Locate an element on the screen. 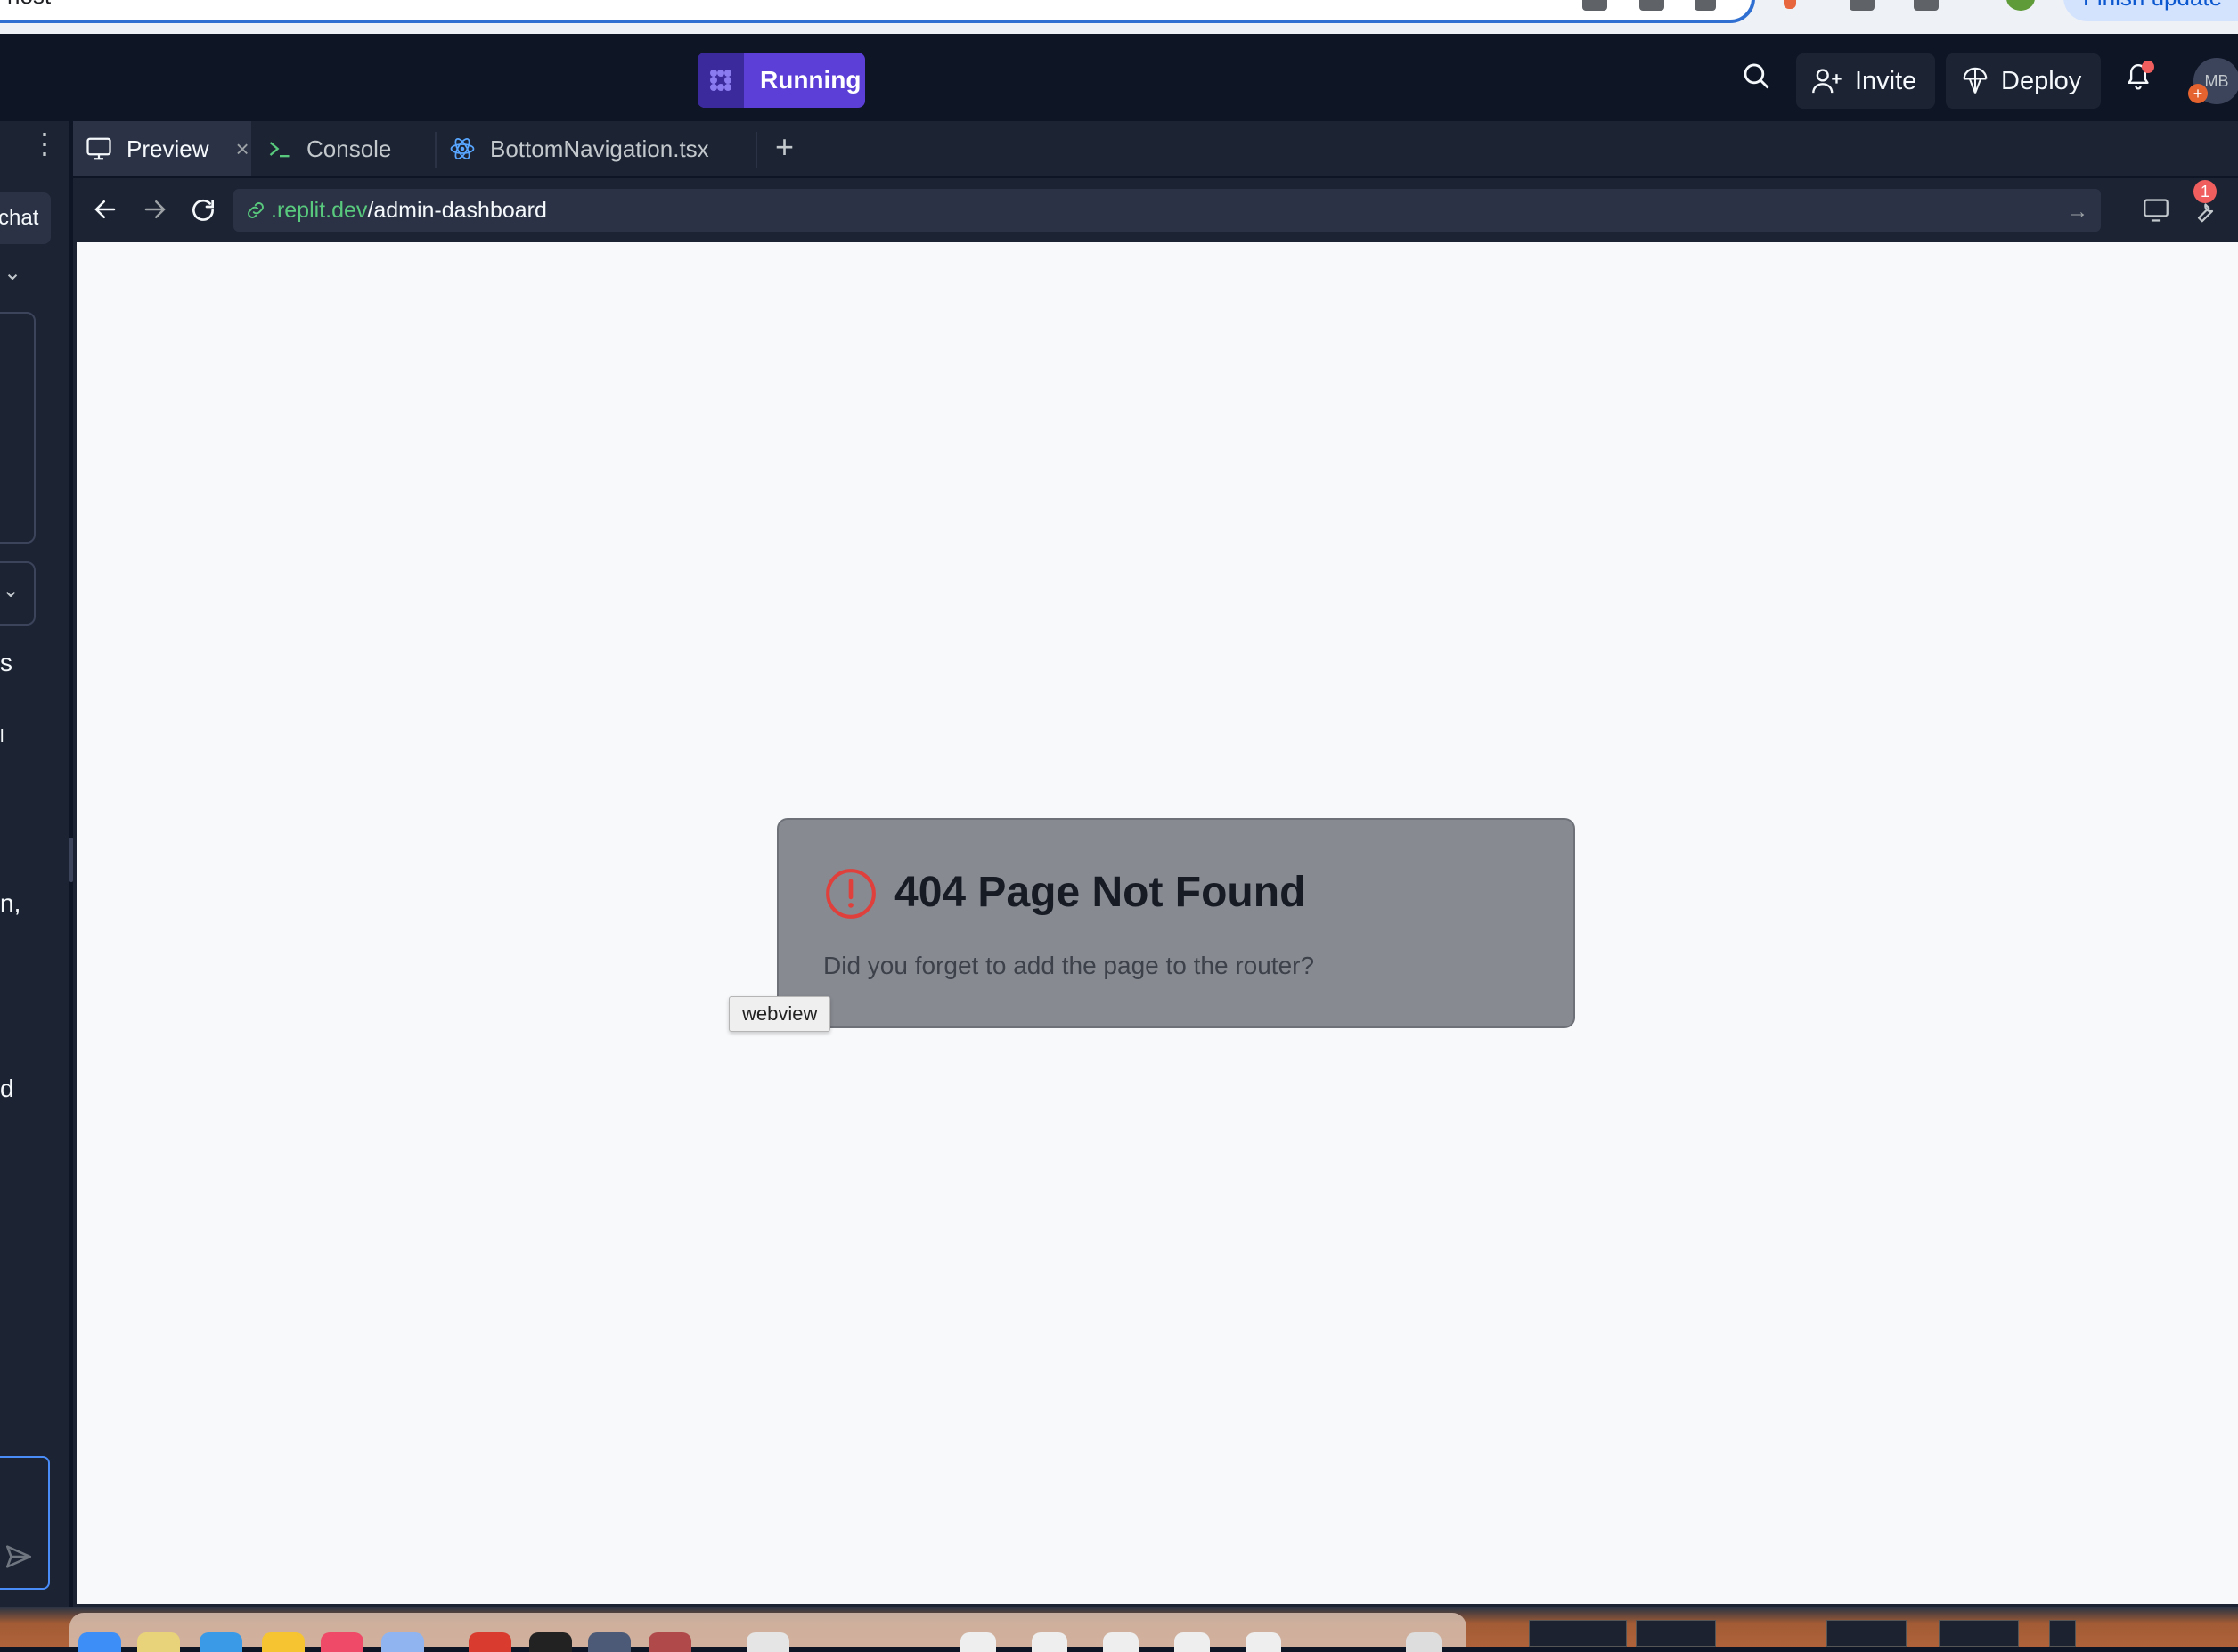  address-bar: host is located at coordinates (877, 11).